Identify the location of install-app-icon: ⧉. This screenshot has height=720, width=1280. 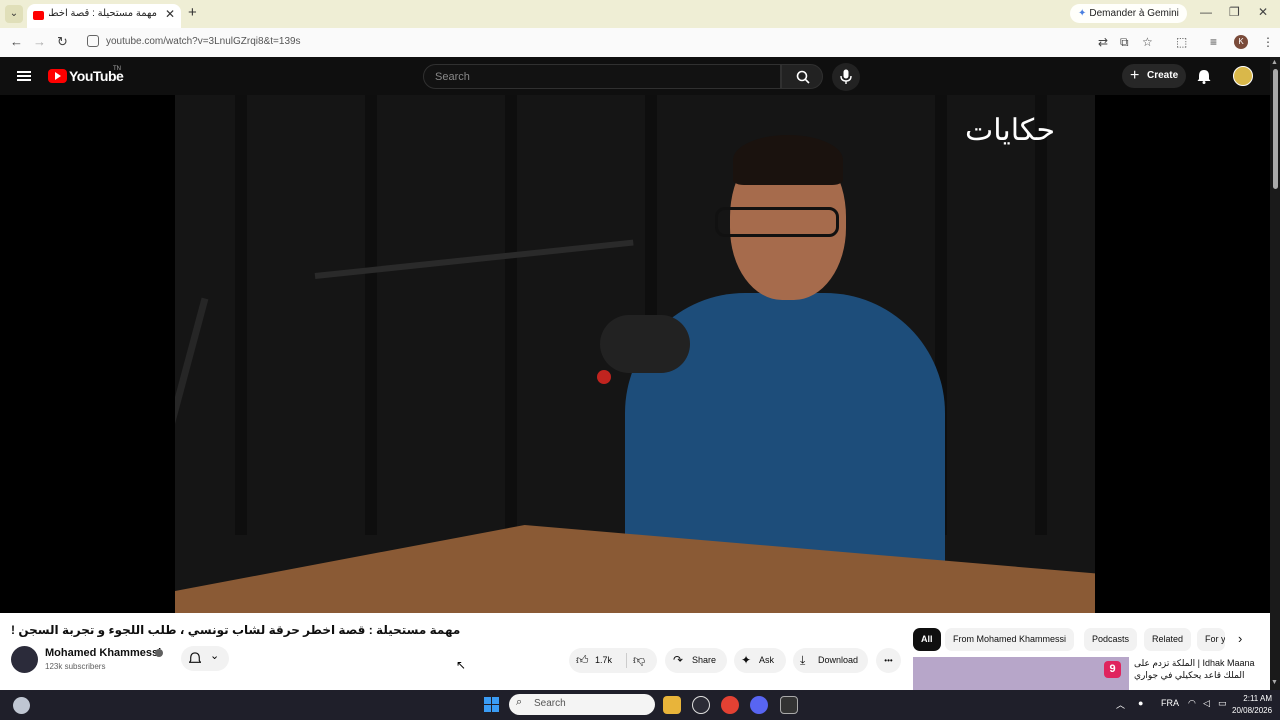
(1124, 42).